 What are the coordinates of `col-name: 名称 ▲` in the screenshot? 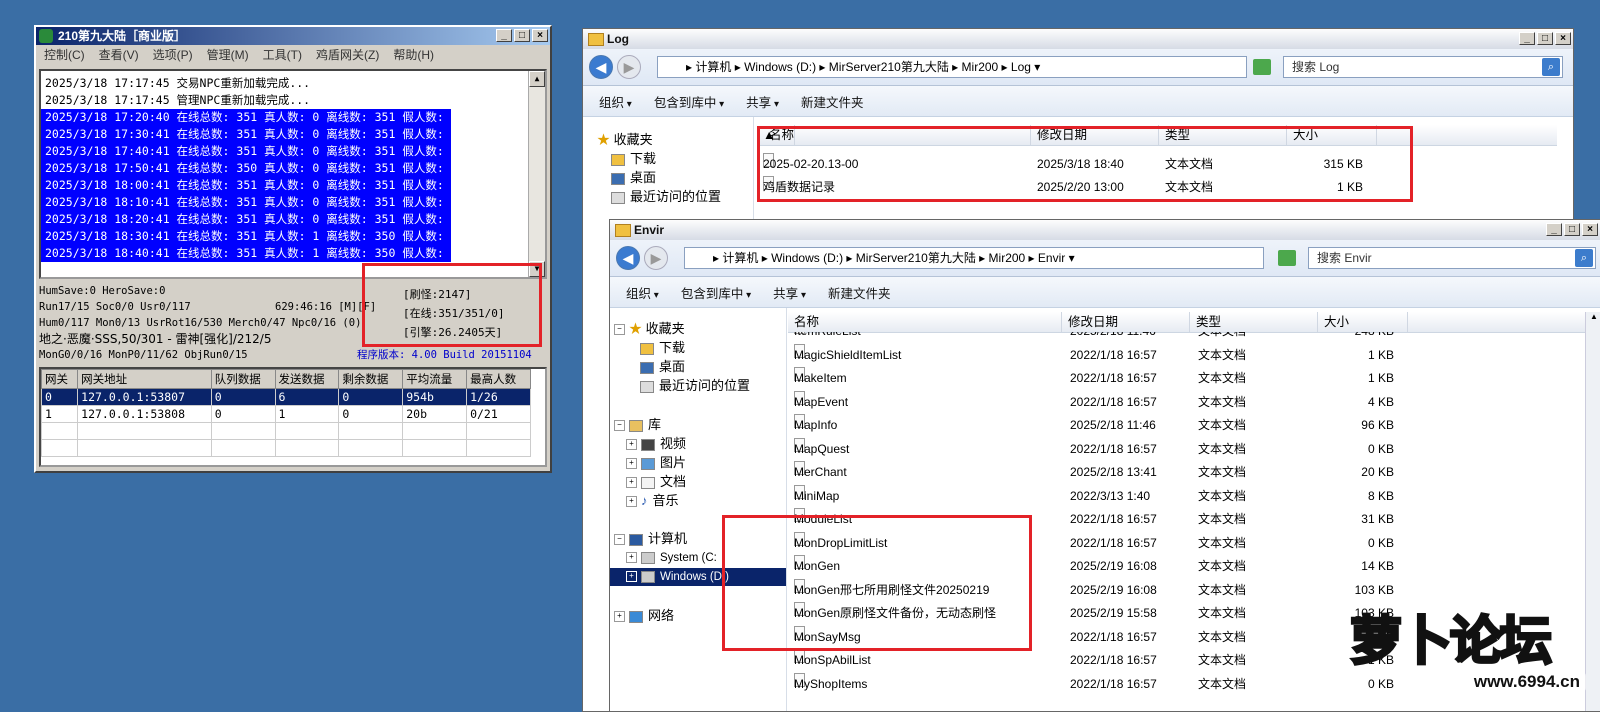 It's located at (894, 135).